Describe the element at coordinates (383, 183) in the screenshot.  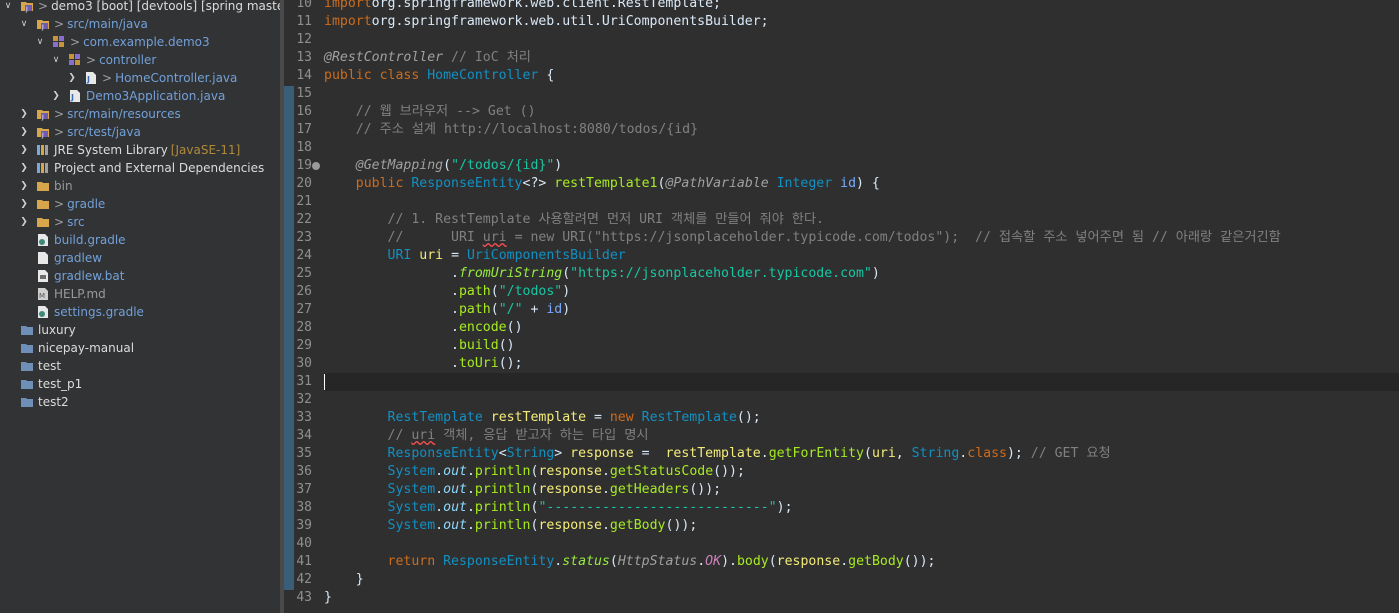
I see `code-token: public` at that location.